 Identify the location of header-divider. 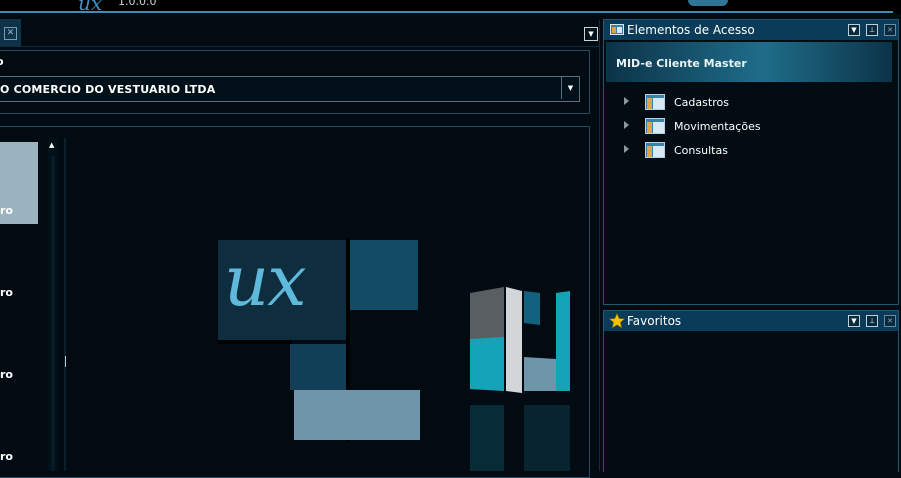
(446, 12).